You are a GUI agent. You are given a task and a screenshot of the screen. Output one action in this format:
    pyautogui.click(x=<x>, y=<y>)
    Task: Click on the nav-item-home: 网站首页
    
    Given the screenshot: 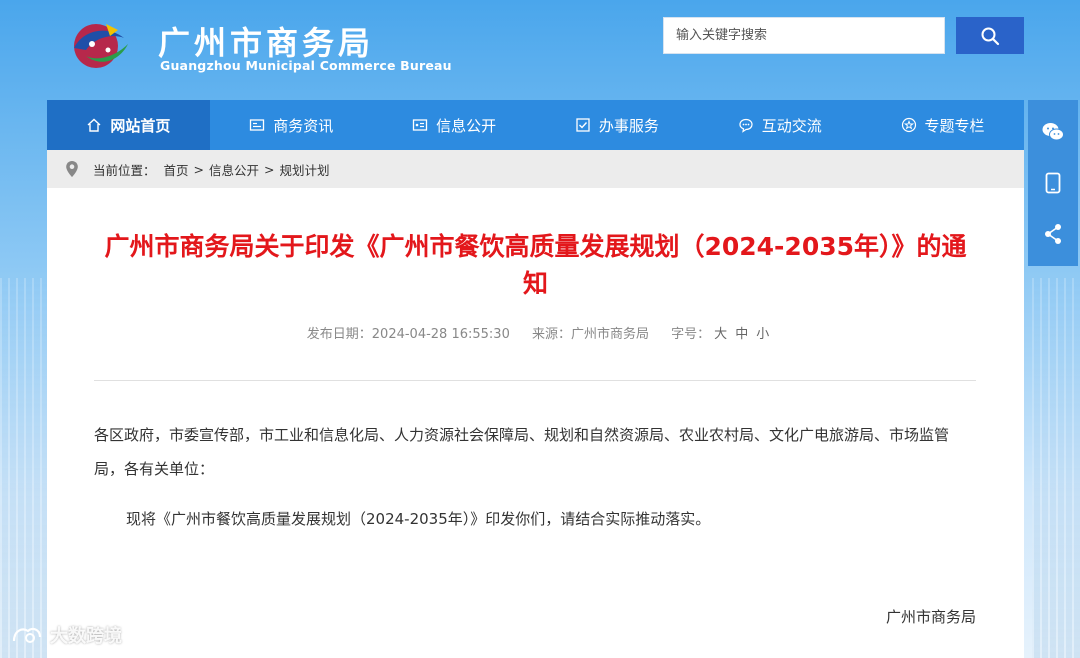 What is the action you would take?
    pyautogui.click(x=128, y=125)
    